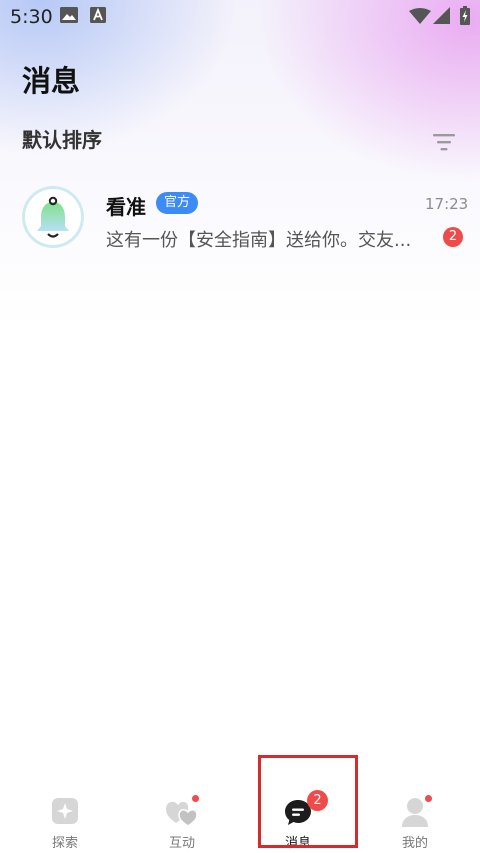  What do you see at coordinates (415, 812) in the screenshot?
I see `profile-icon` at bounding box center [415, 812].